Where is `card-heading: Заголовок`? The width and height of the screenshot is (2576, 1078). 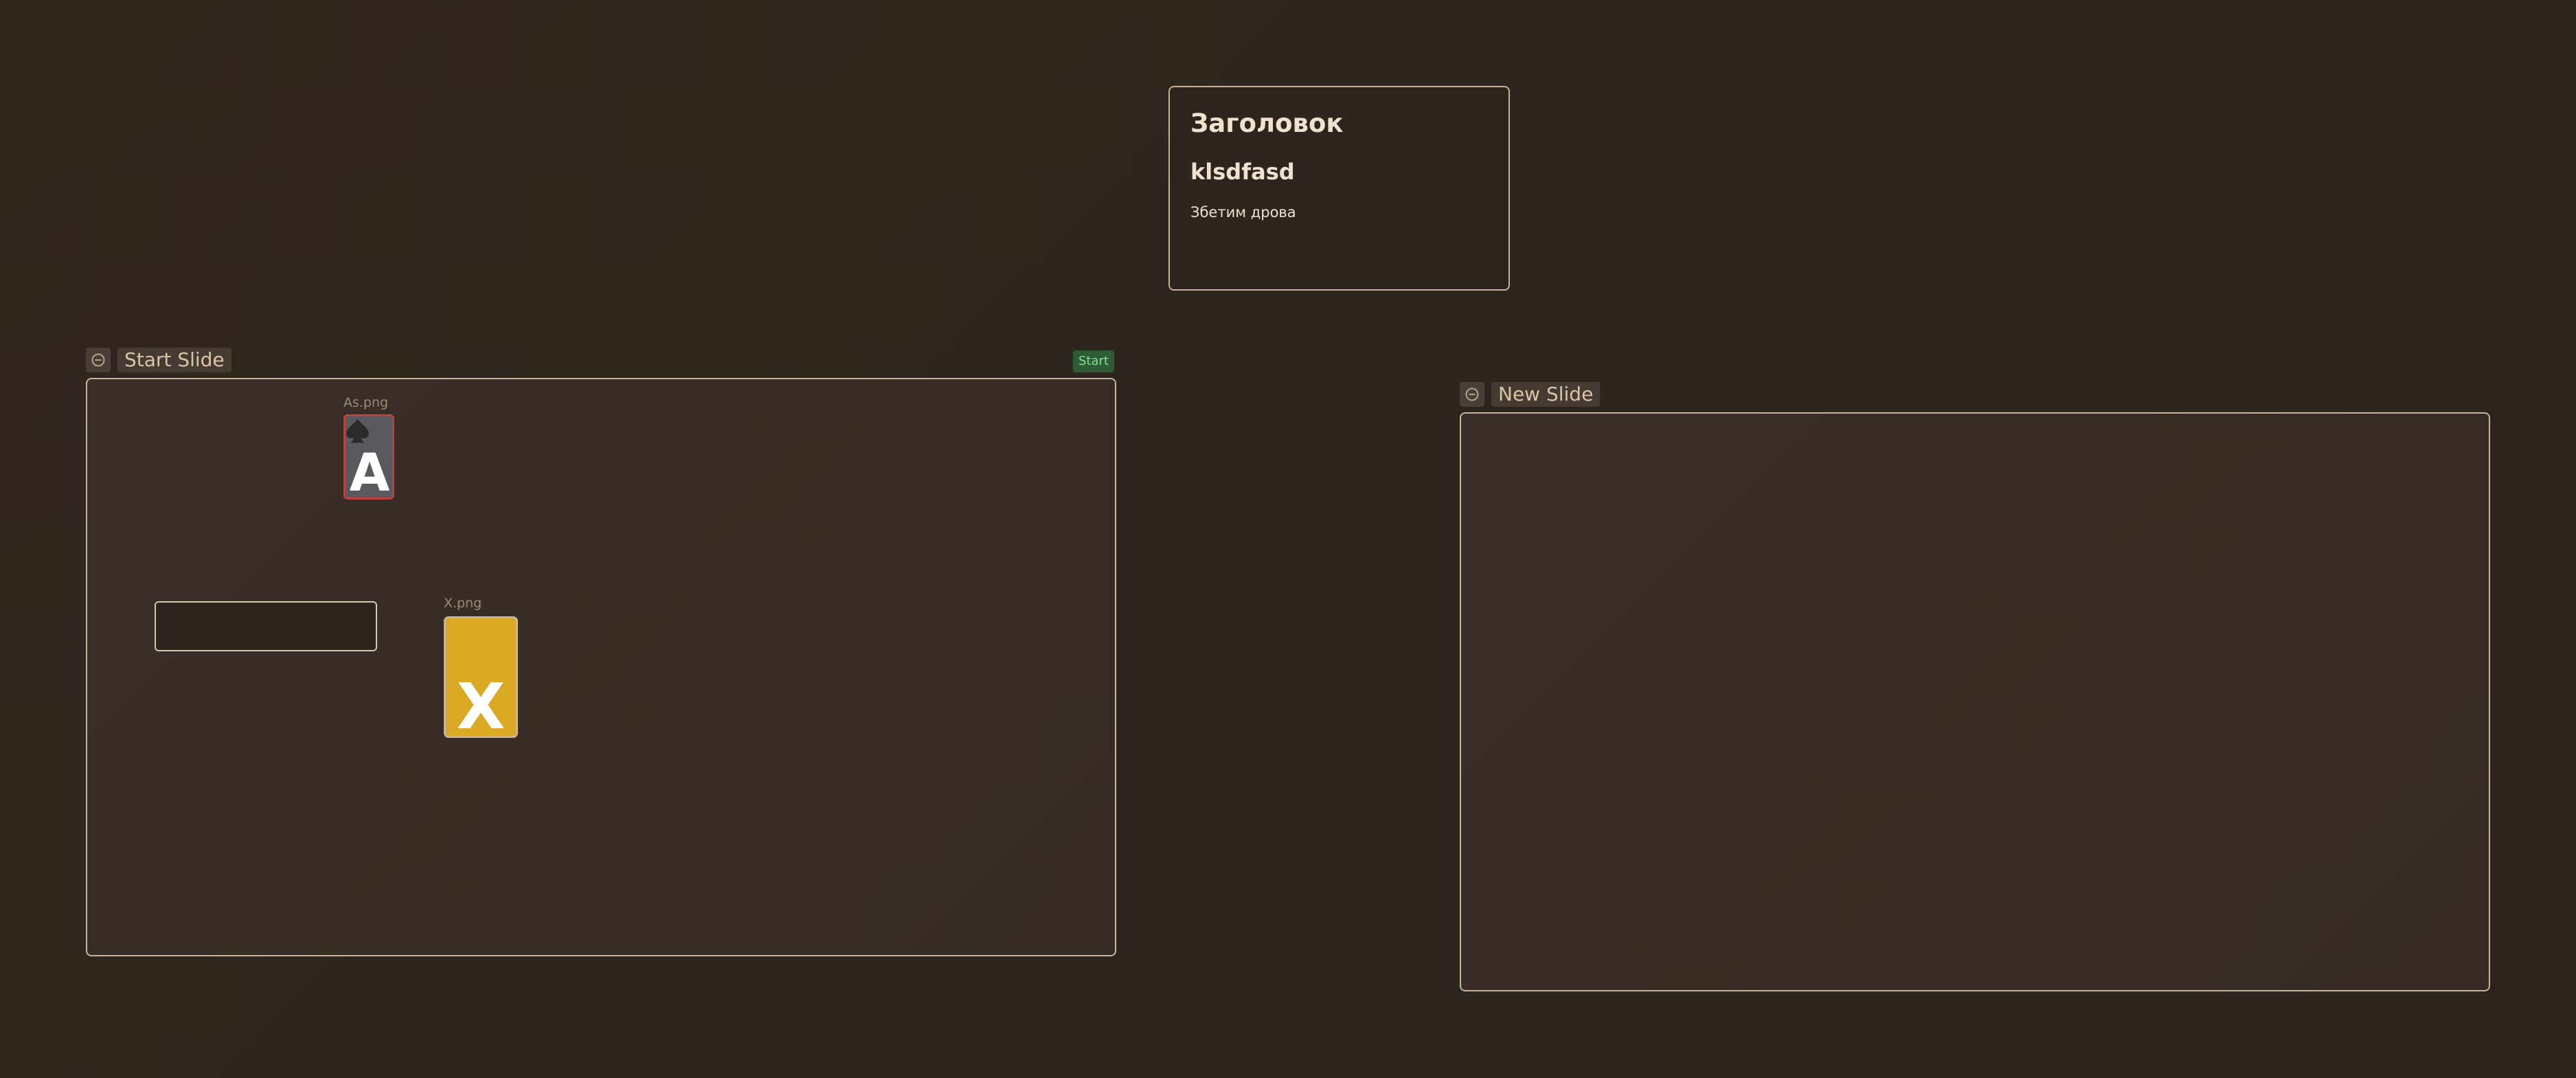 card-heading: Заголовок is located at coordinates (1267, 123).